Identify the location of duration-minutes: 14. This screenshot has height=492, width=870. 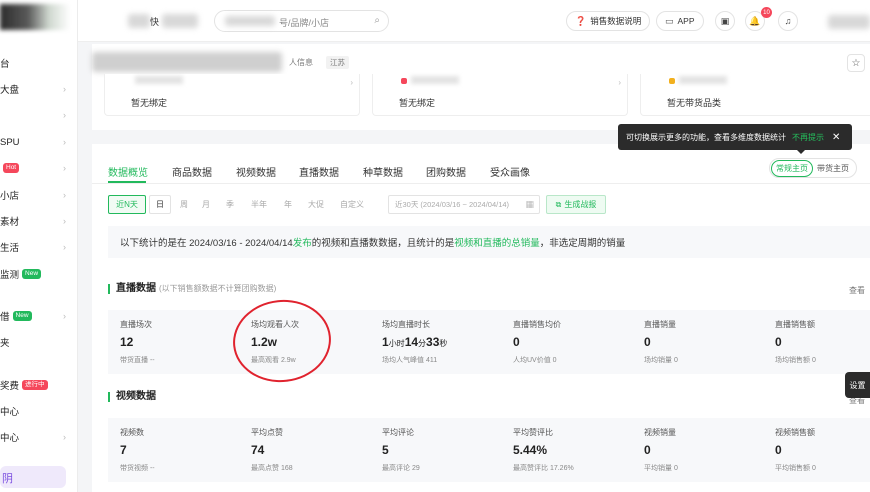
(411, 342).